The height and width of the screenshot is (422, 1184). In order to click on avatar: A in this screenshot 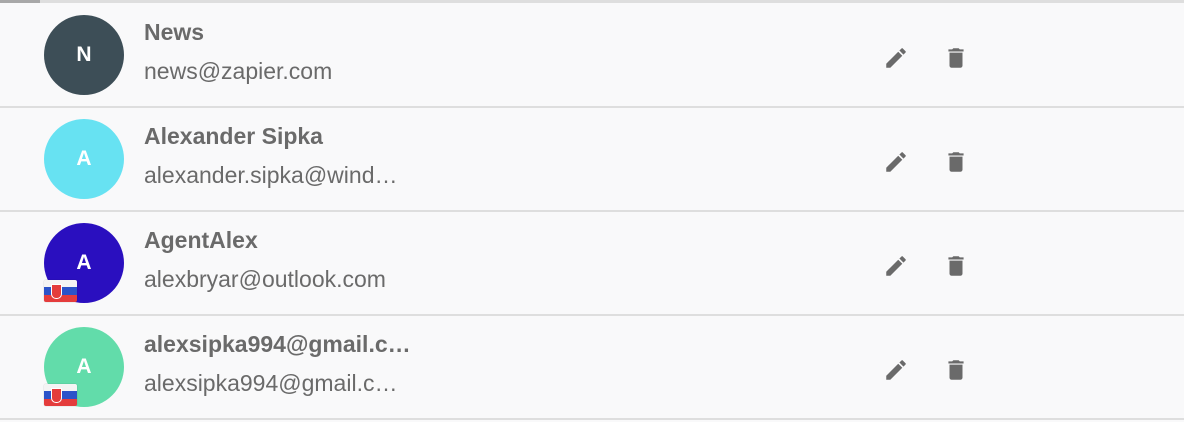, I will do `click(84, 159)`.